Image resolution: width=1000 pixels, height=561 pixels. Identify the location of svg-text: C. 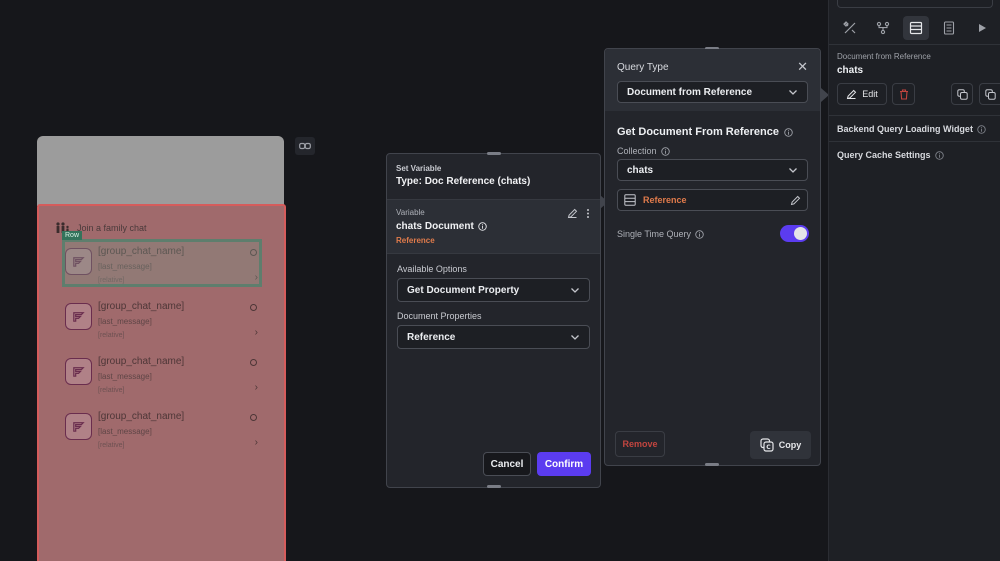
(768, 447).